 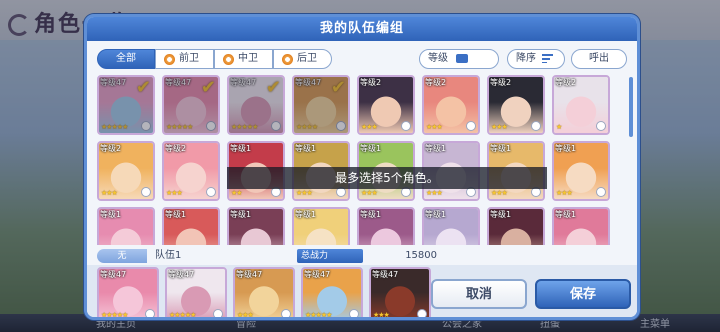 I want to click on tab-front: 前卫, so click(x=184, y=59).